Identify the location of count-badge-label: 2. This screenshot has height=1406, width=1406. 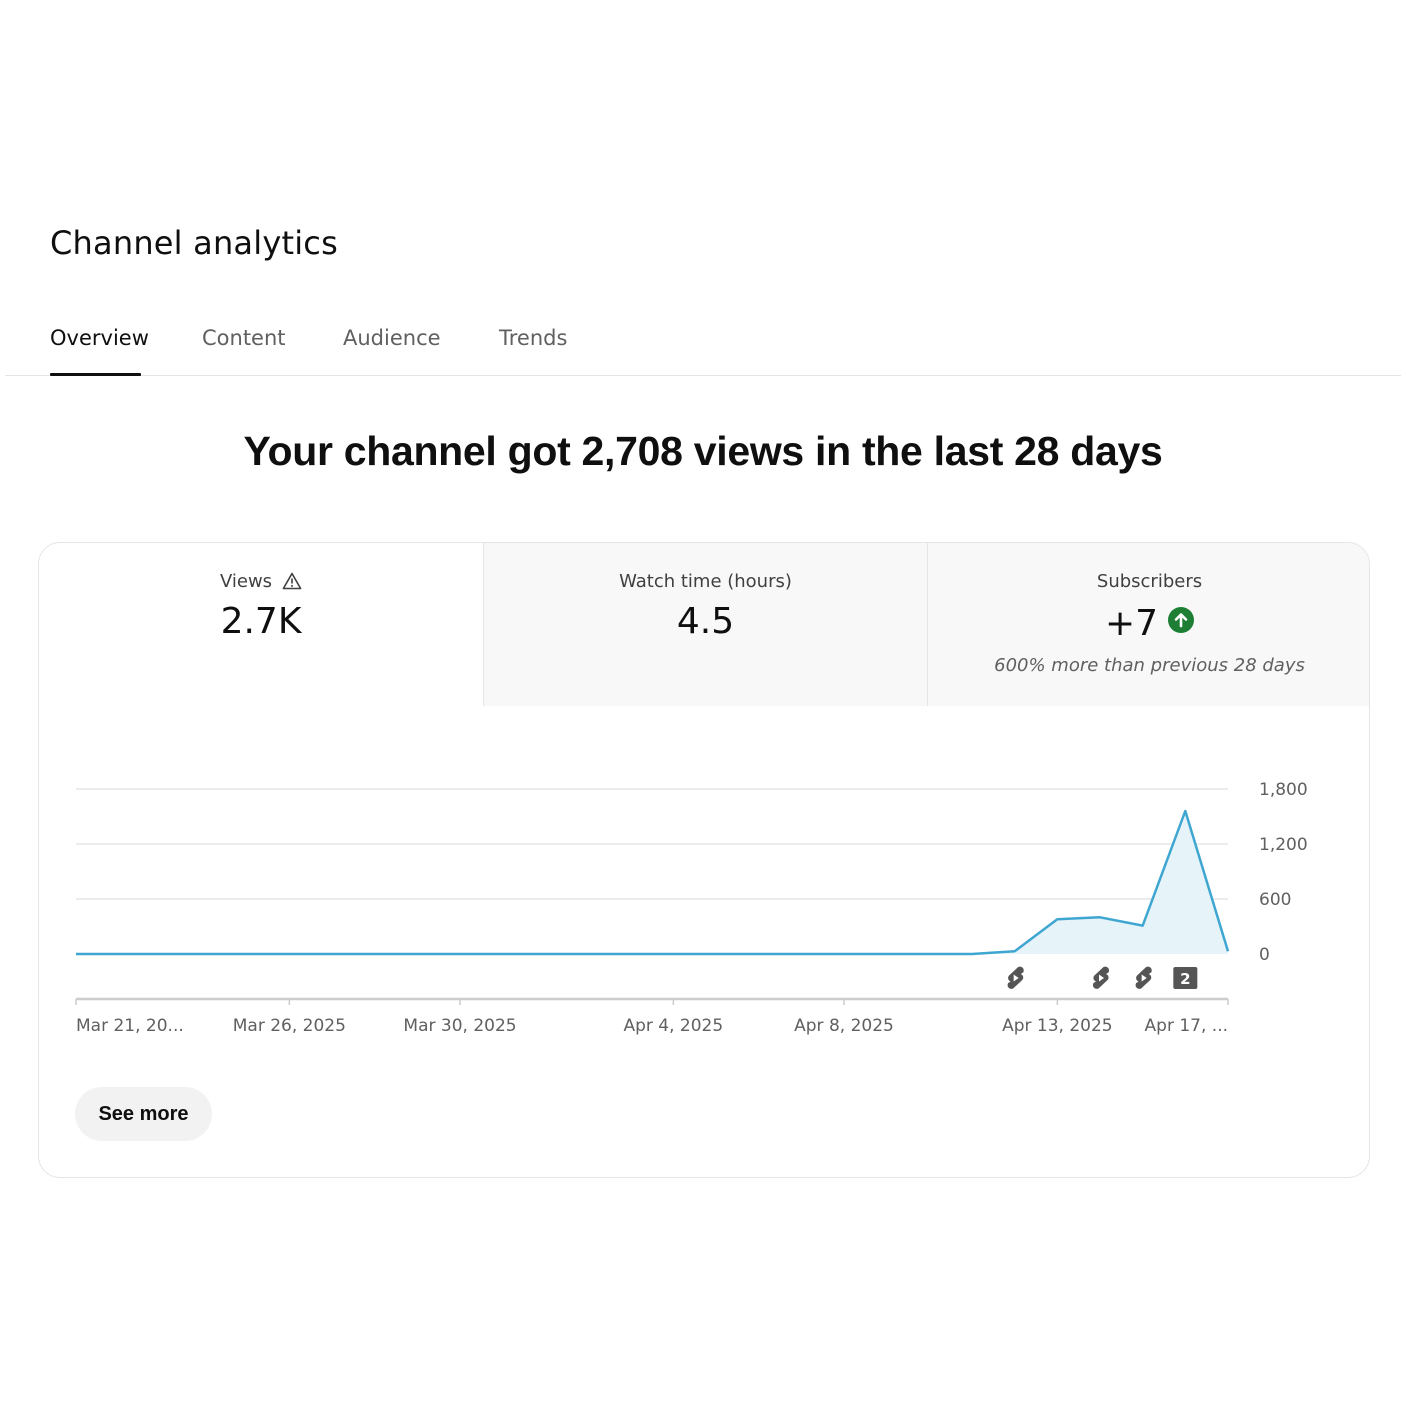
(1185, 979).